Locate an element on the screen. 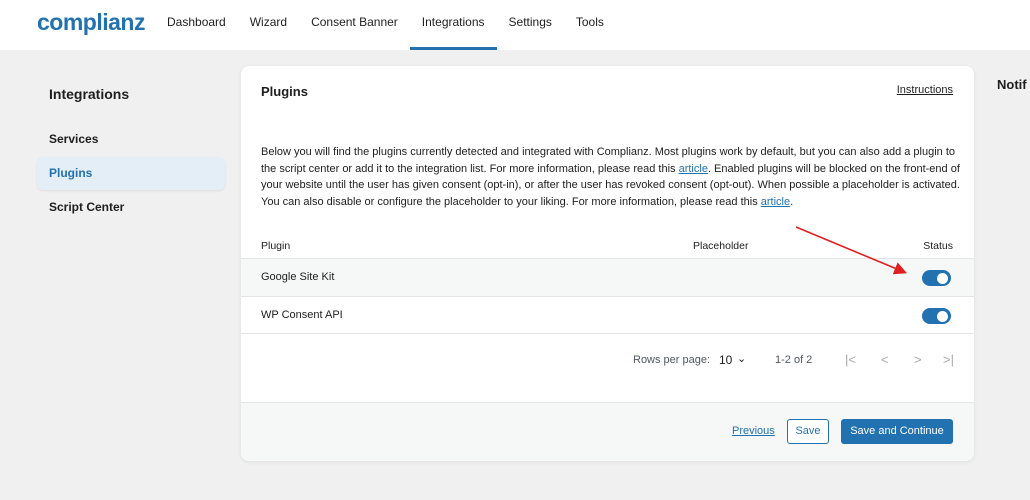 Image resolution: width=1030 pixels, height=500 pixels. column-plugin: Plugin is located at coordinates (276, 246).